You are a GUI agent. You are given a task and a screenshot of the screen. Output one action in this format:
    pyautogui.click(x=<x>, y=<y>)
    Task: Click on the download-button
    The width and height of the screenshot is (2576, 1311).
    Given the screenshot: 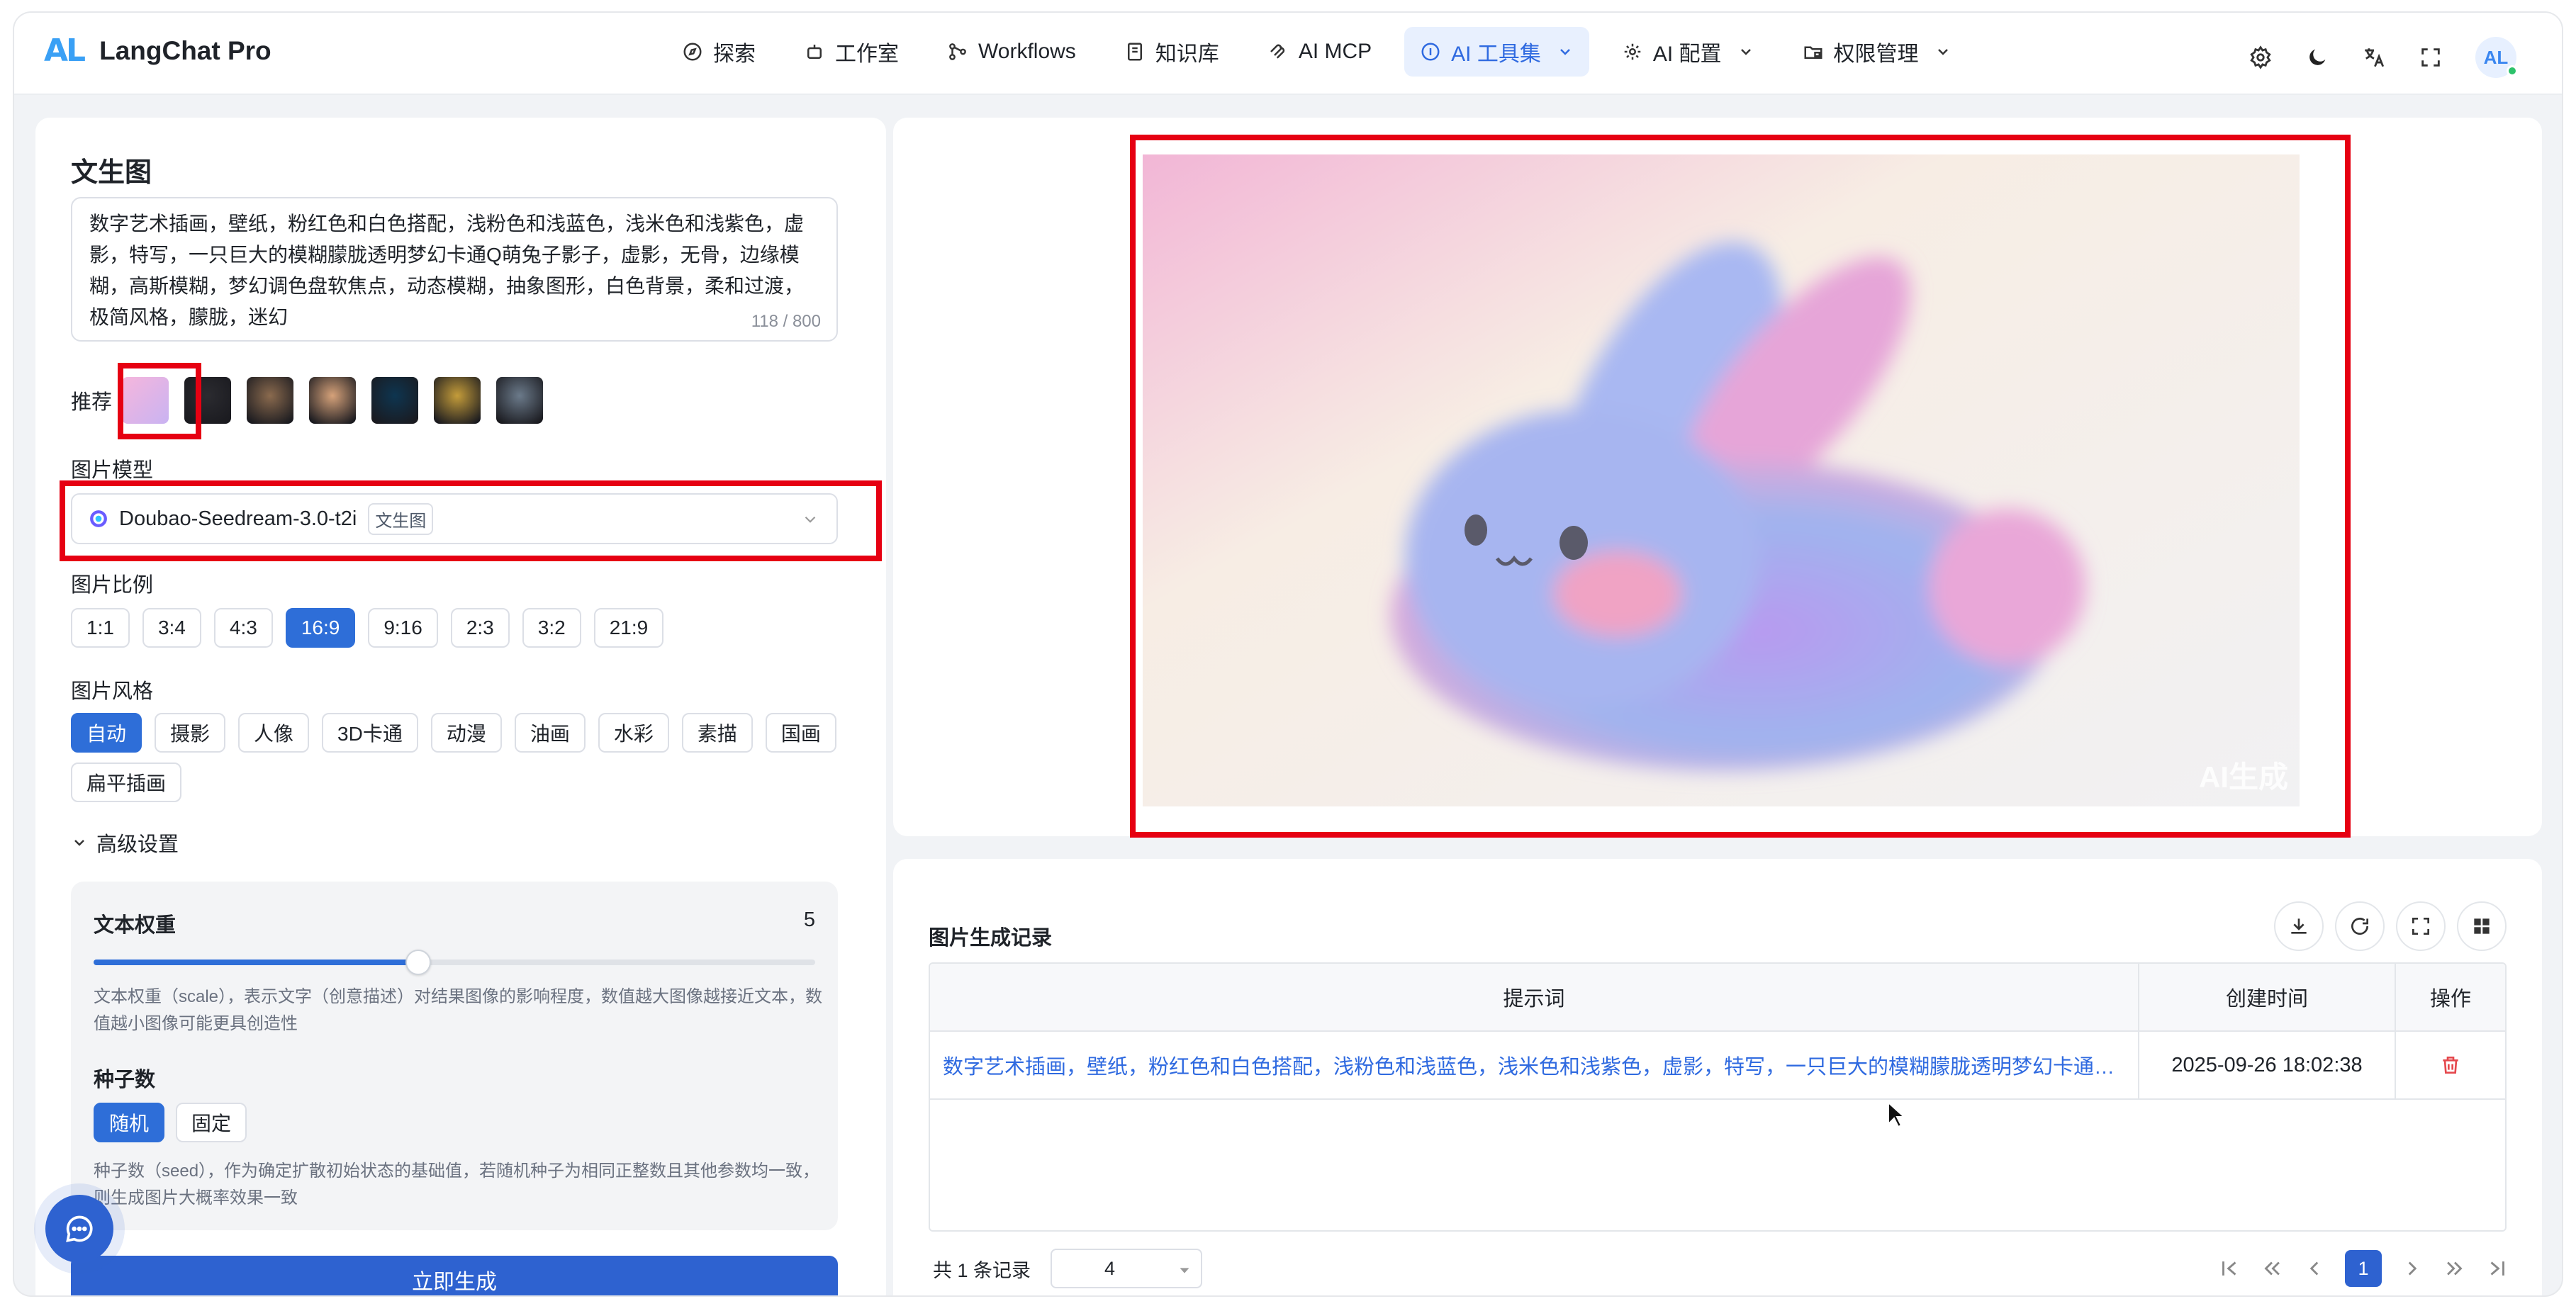 What is the action you would take?
    pyautogui.click(x=2299, y=926)
    